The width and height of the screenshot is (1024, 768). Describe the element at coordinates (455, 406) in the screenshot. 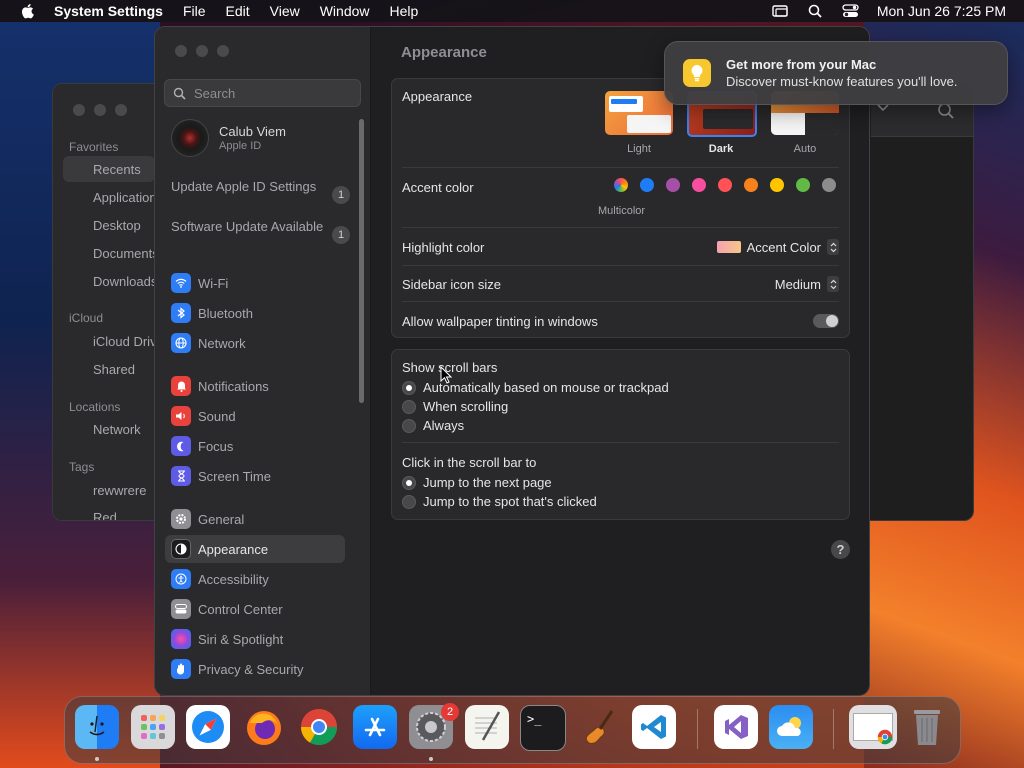

I see `scroll-bars-when-scrolling-radio: When scrolling` at that location.